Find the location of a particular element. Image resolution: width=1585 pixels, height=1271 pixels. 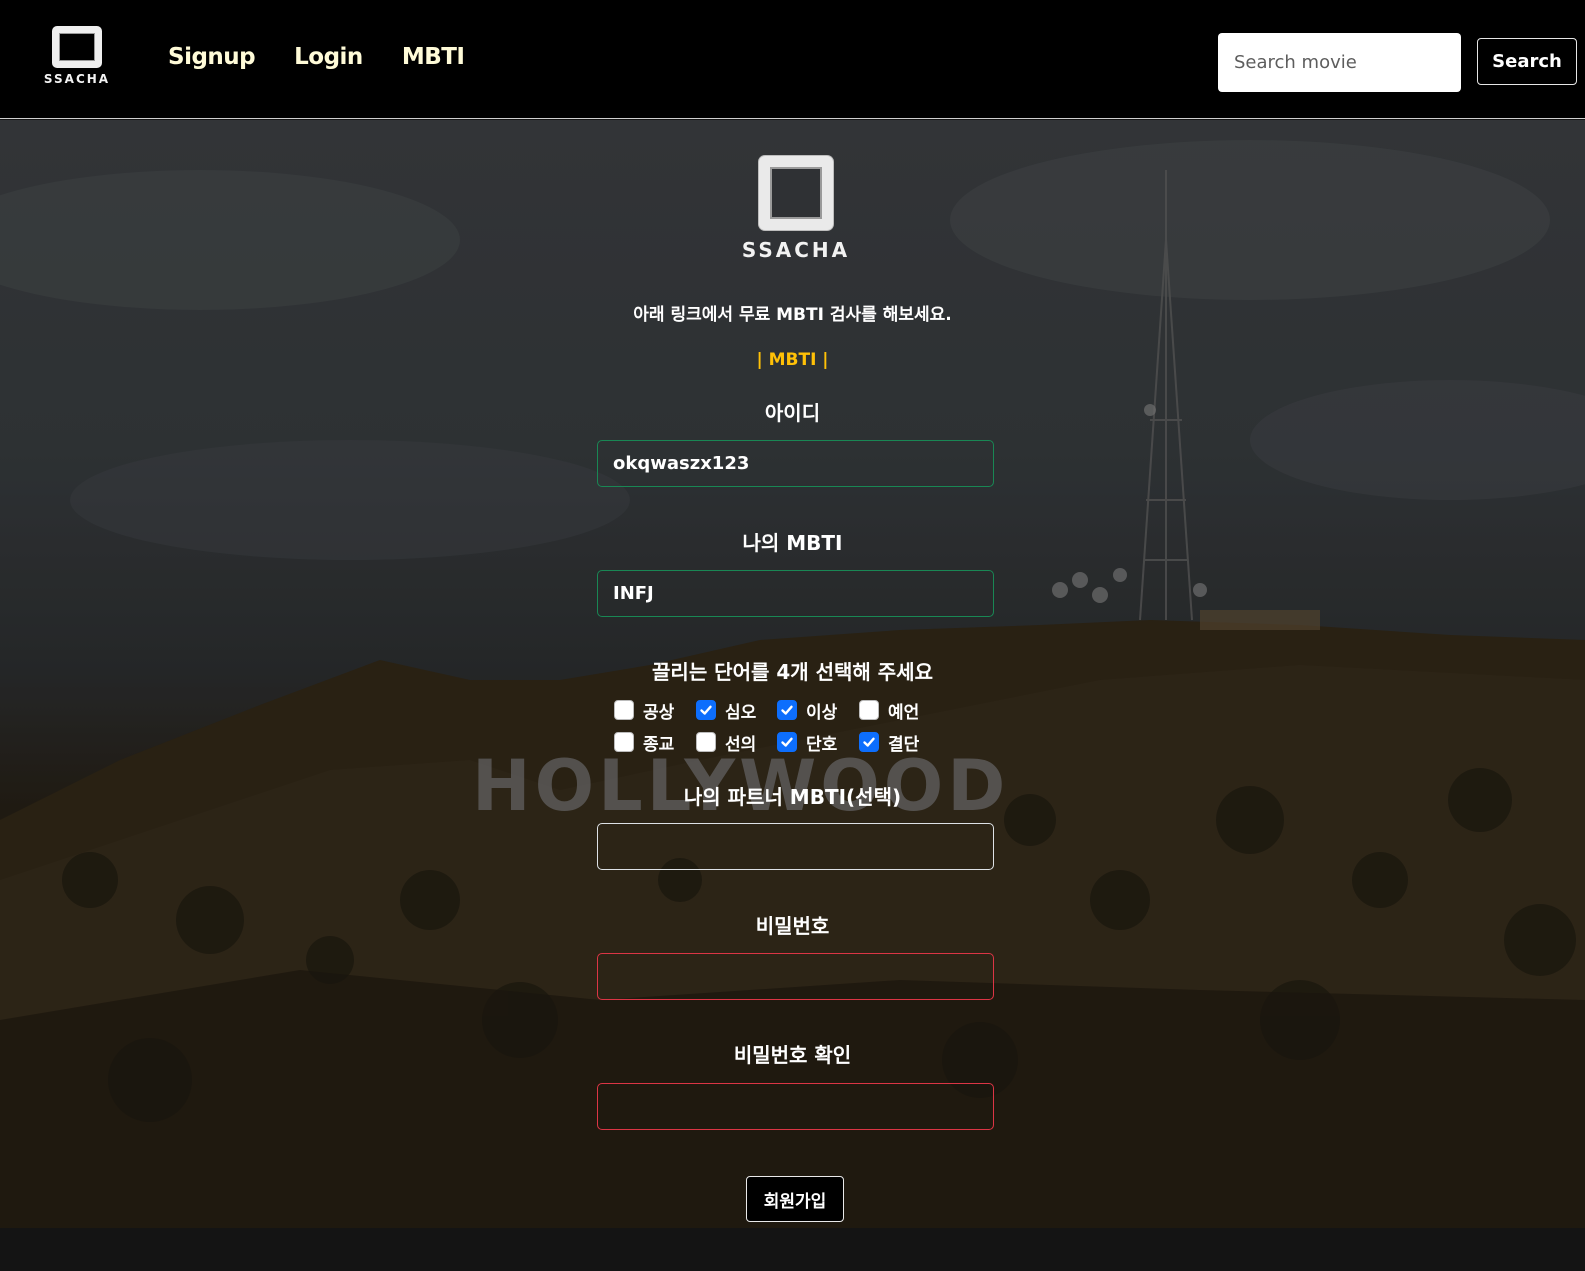

word-checkbox-3: 예언 is located at coordinates (899, 710).